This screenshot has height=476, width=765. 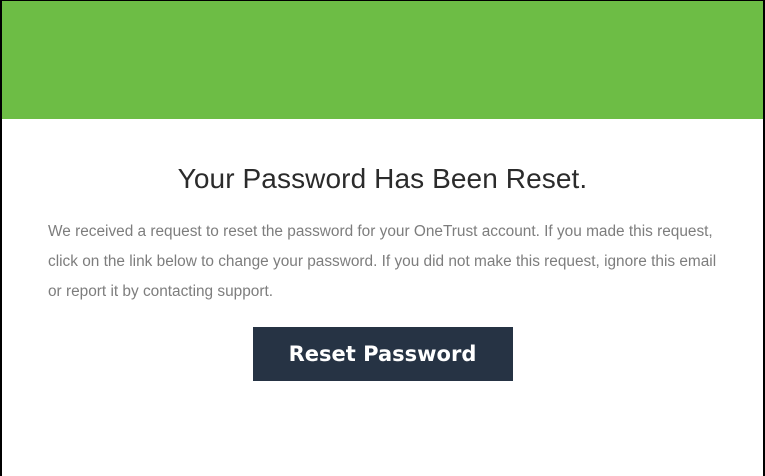 I want to click on cta-container: Reset Password, so click(x=382, y=354).